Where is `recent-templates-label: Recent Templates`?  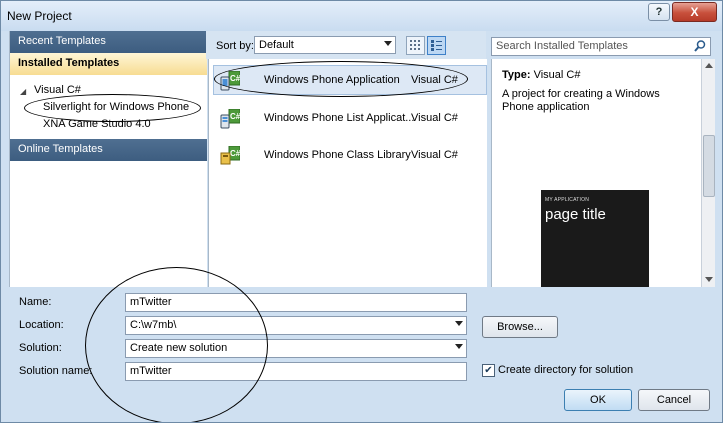
recent-templates-label: Recent Templates is located at coordinates (62, 41).